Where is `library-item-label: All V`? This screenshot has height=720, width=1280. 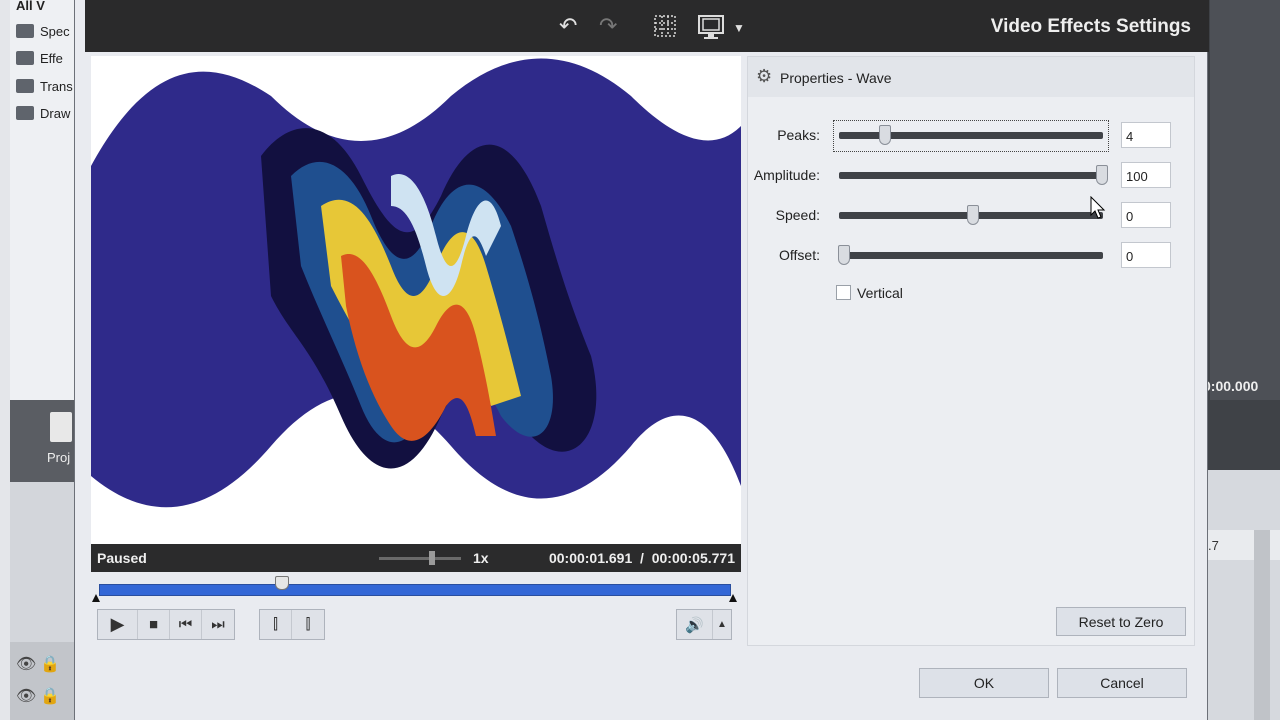
library-item-label: All V is located at coordinates (30, 6).